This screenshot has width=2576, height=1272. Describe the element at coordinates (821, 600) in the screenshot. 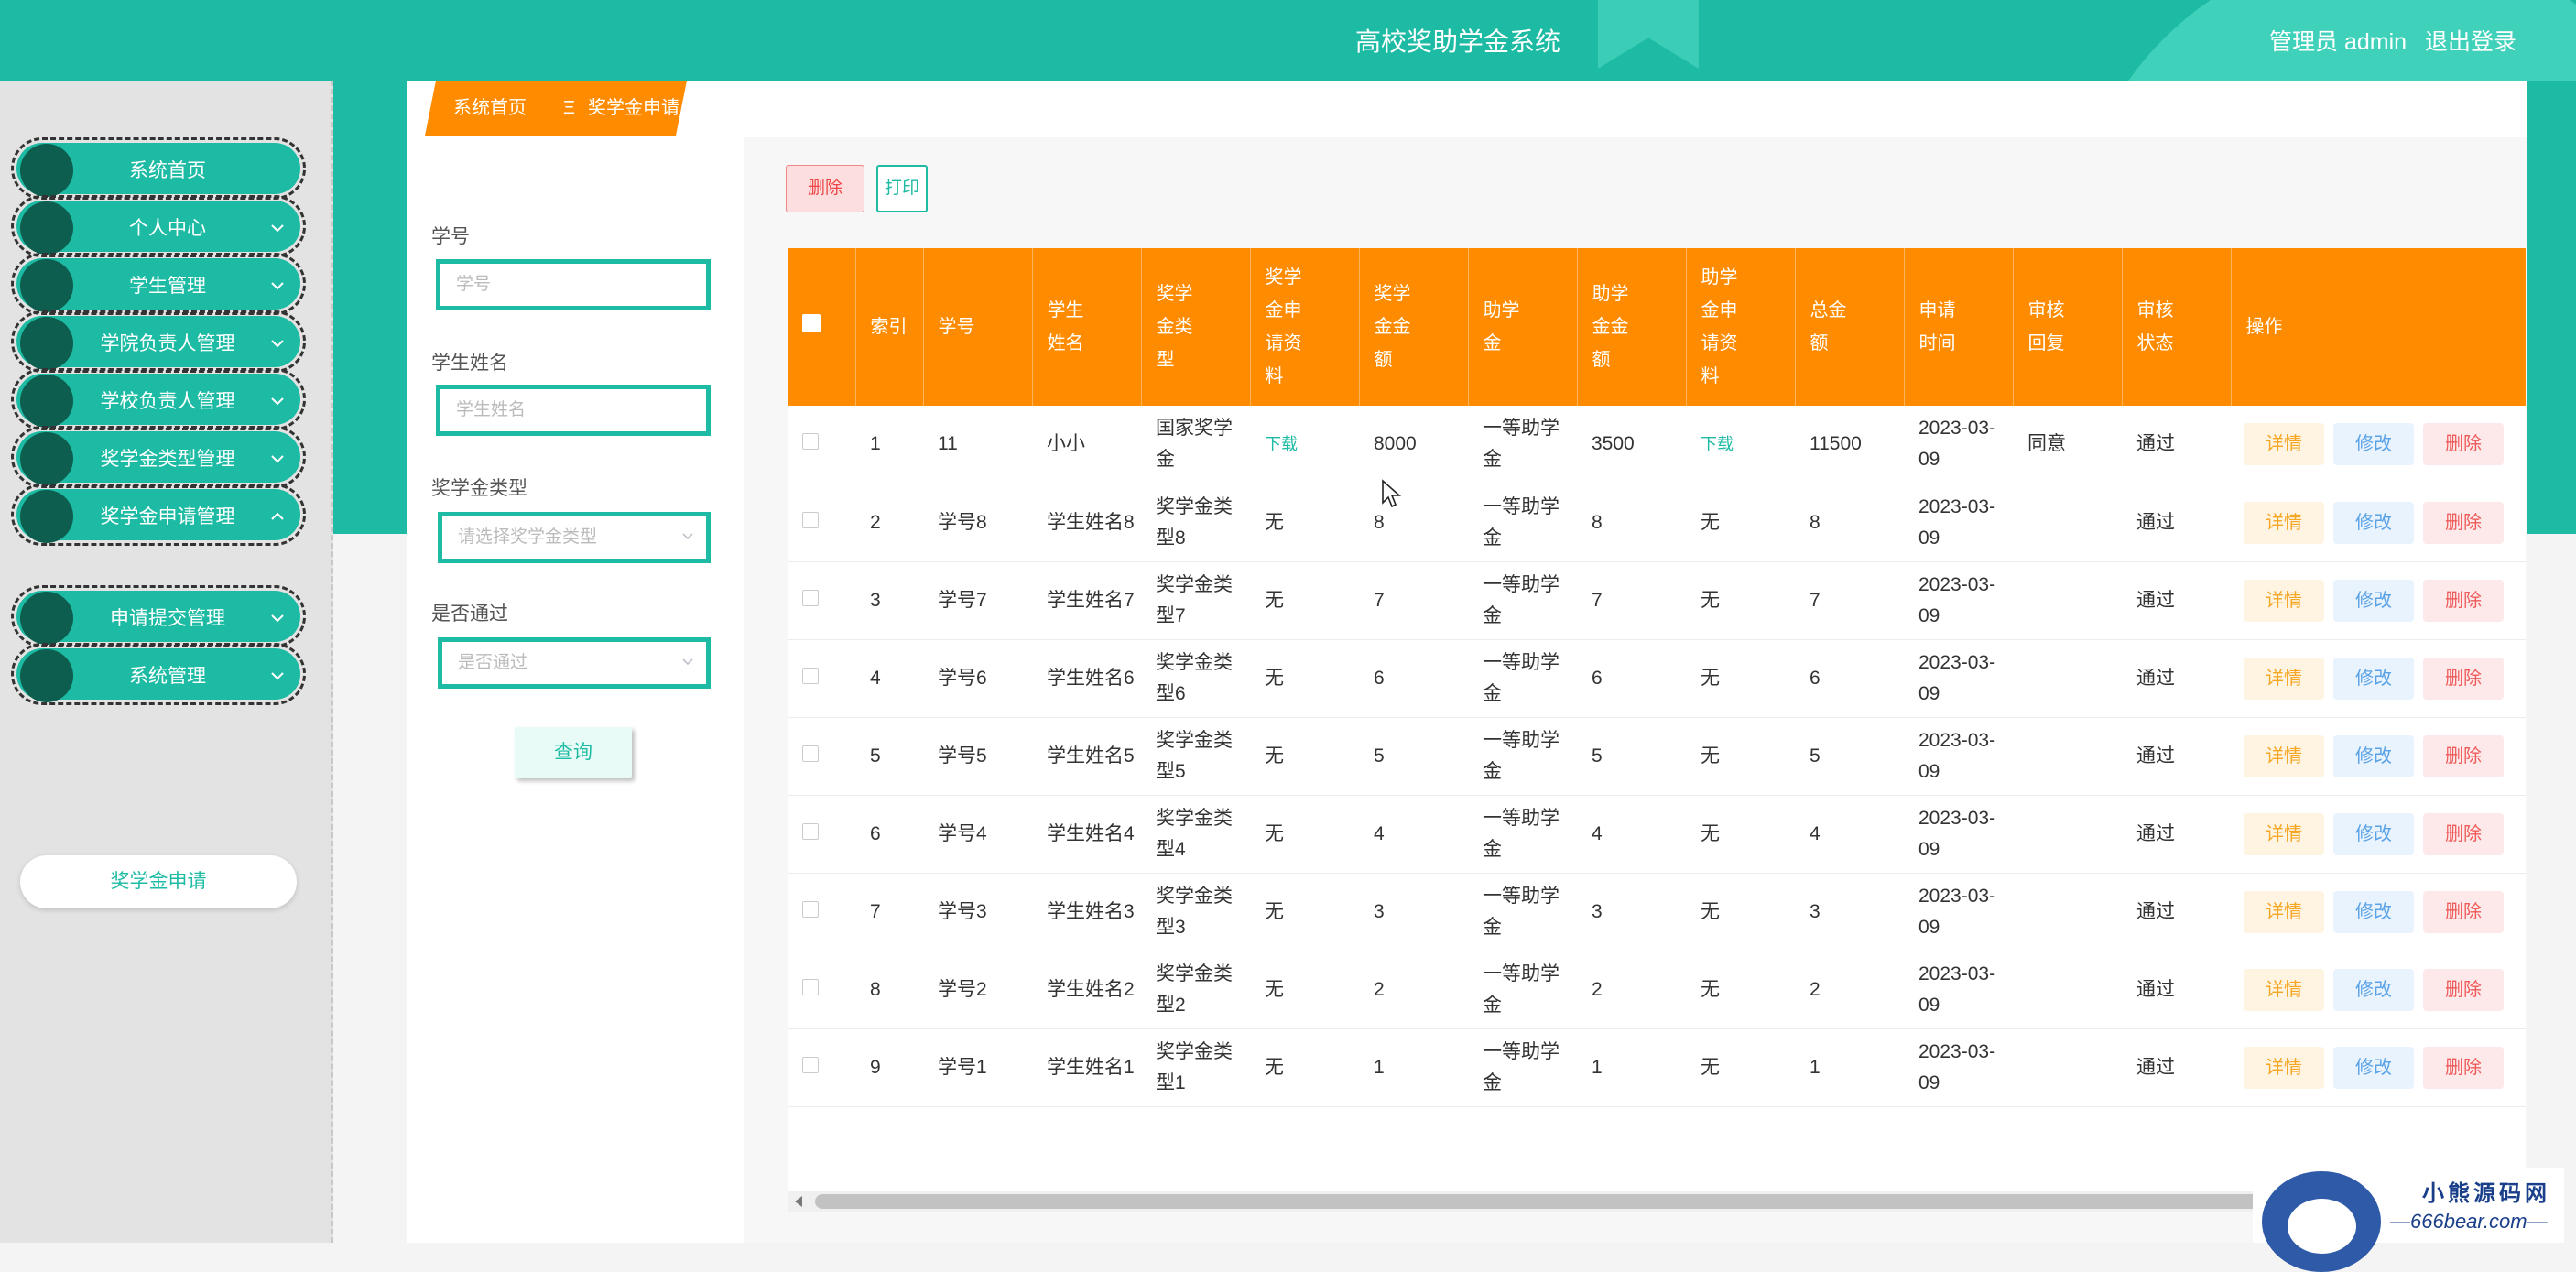

I see `cell-check` at that location.